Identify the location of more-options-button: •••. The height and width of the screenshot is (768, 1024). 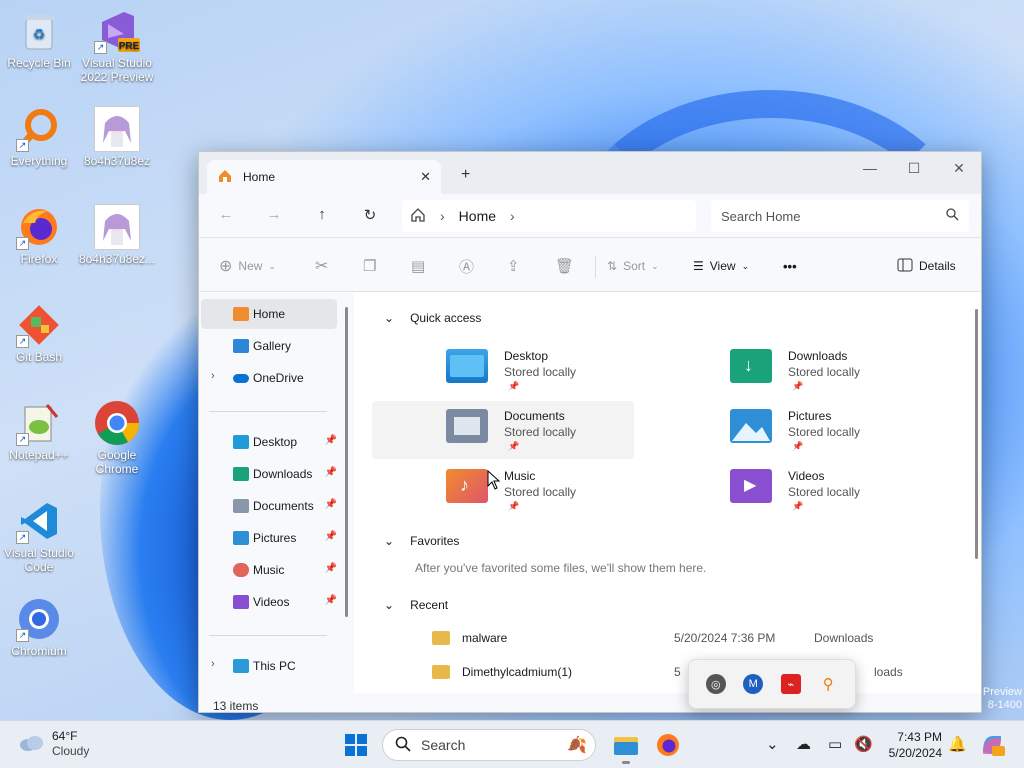
(790, 266).